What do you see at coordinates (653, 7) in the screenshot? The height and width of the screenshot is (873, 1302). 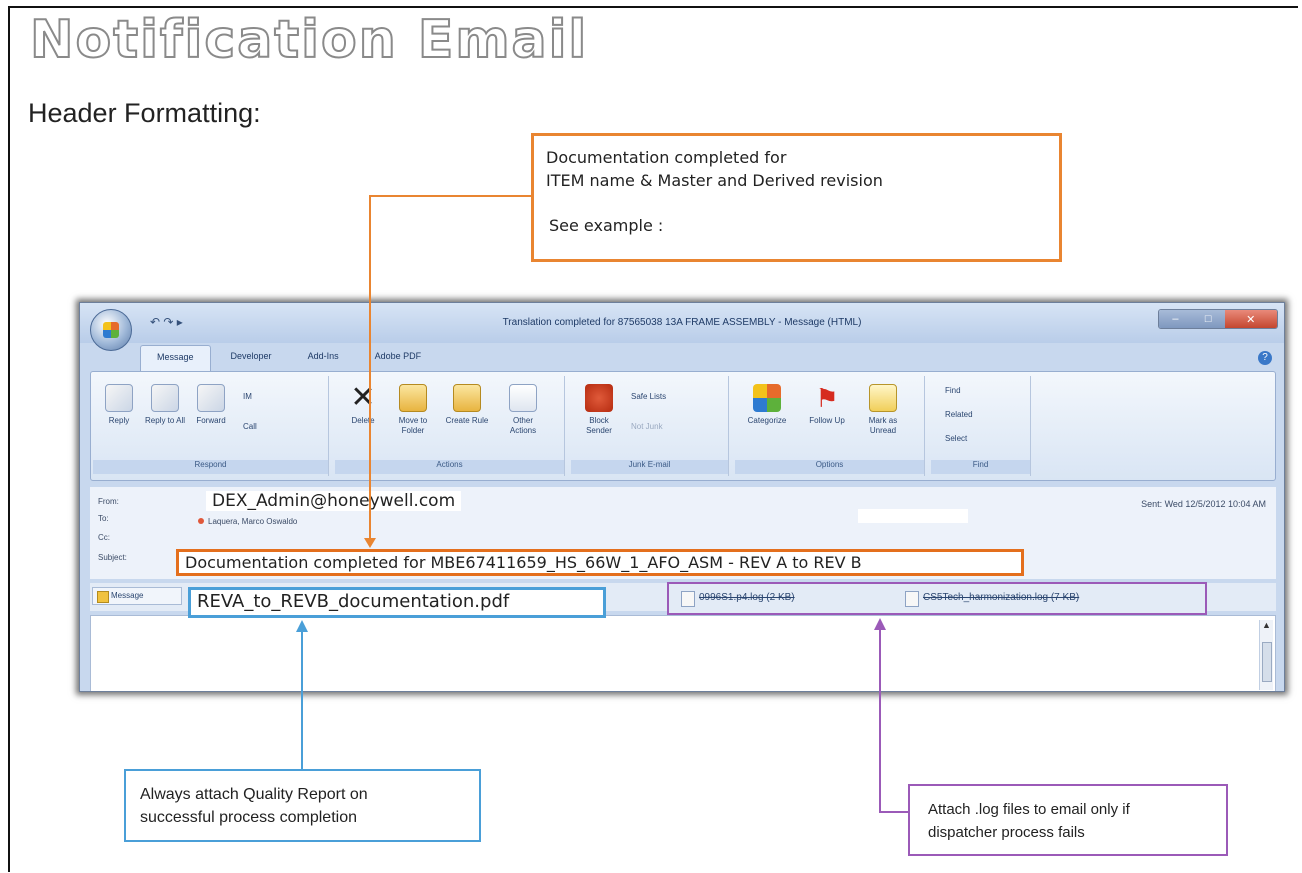 I see `slide-frame-top` at bounding box center [653, 7].